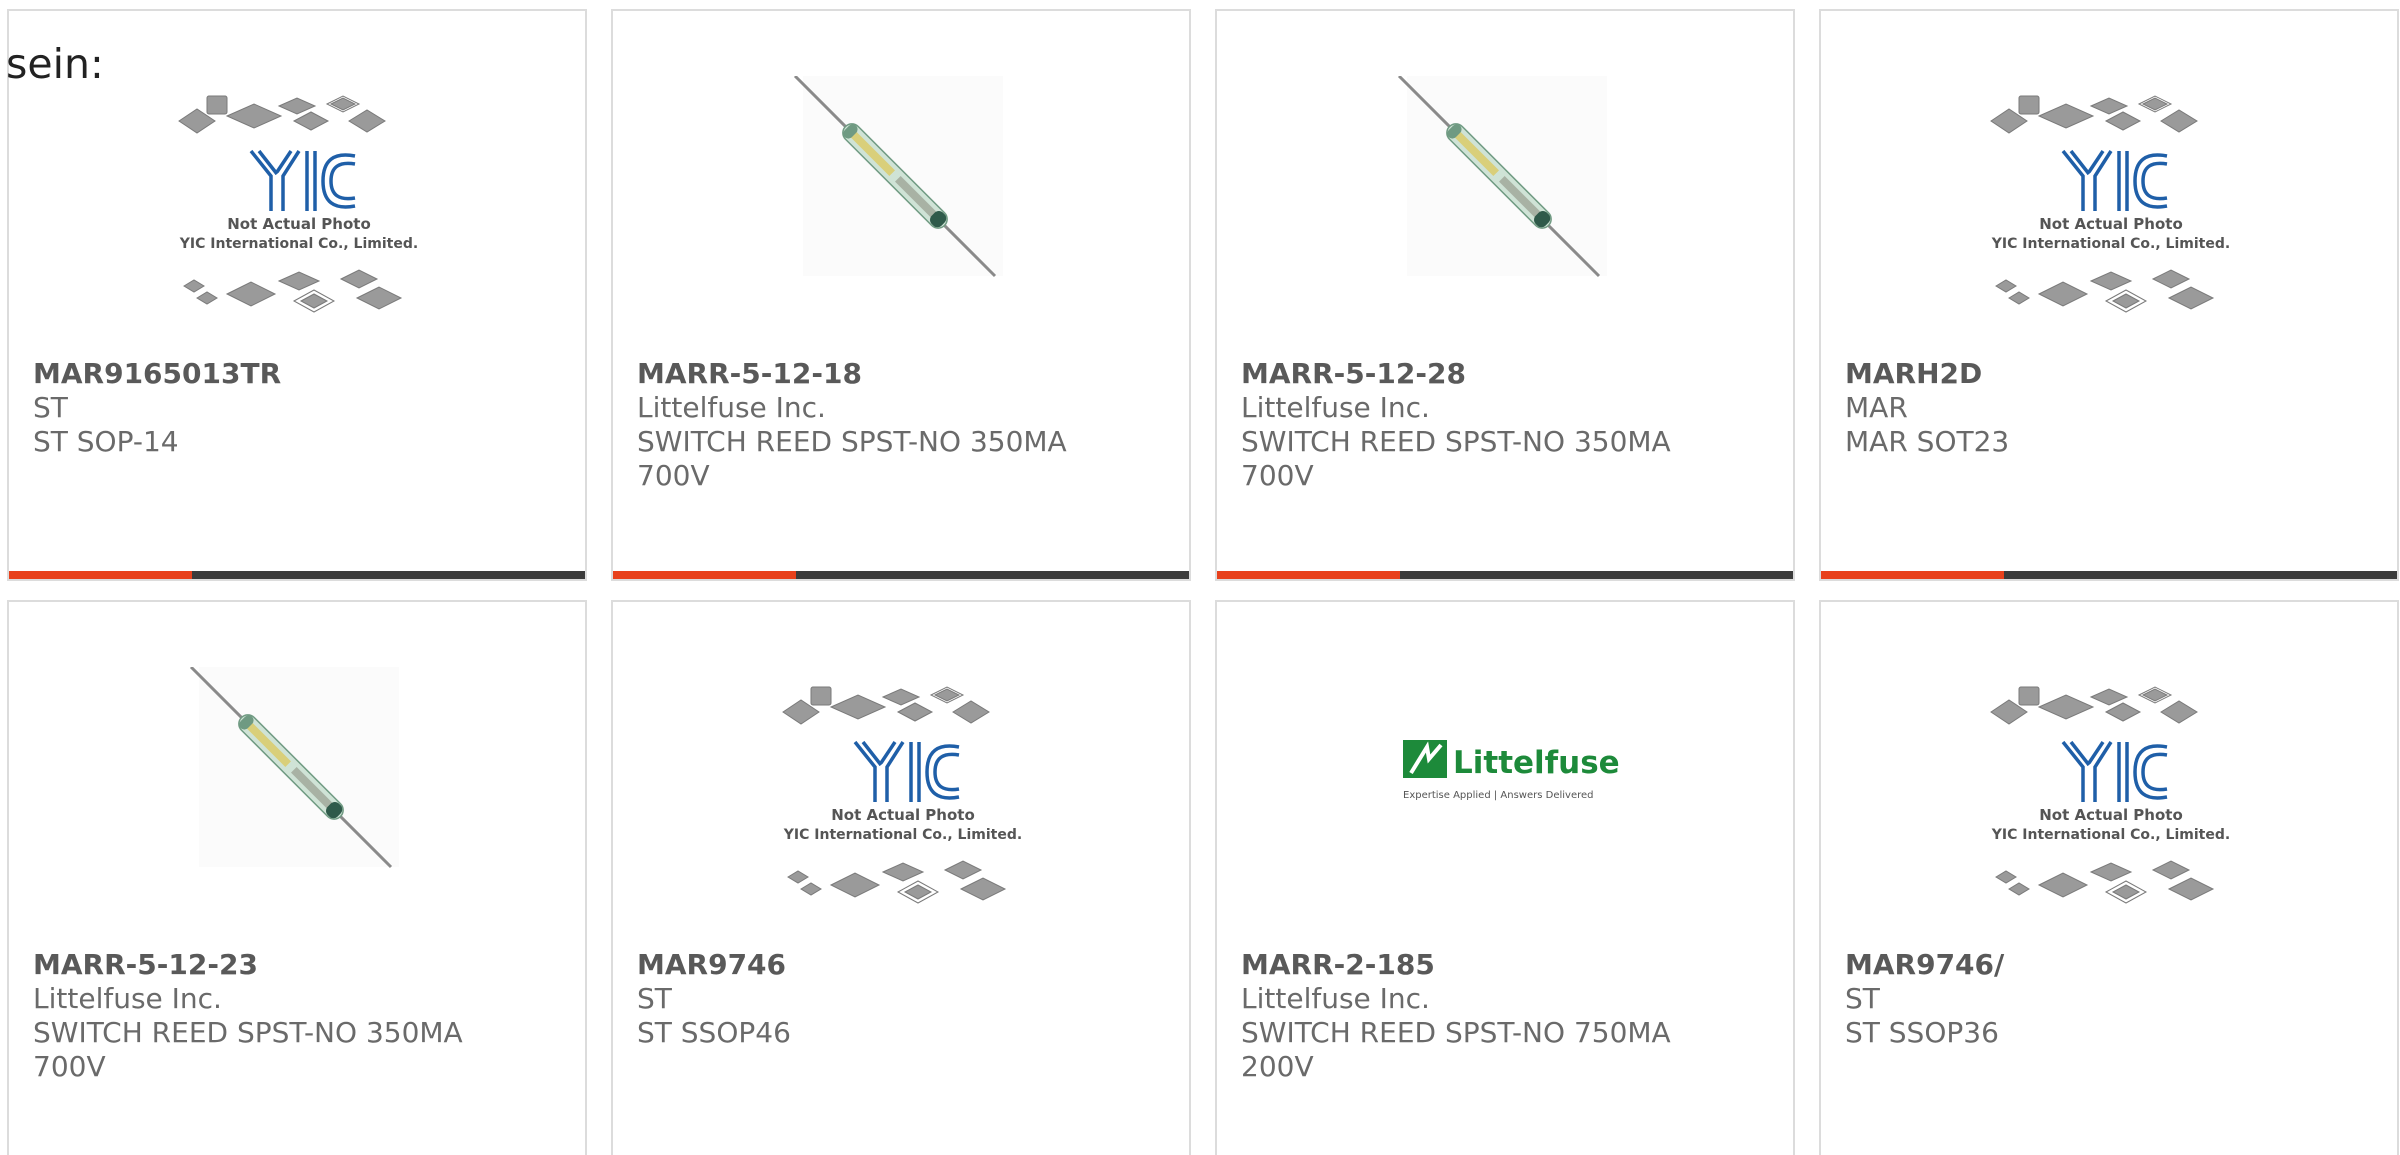 Image resolution: width=2400 pixels, height=1155 pixels. I want to click on littelfuse-logo-mark, so click(1425, 759).